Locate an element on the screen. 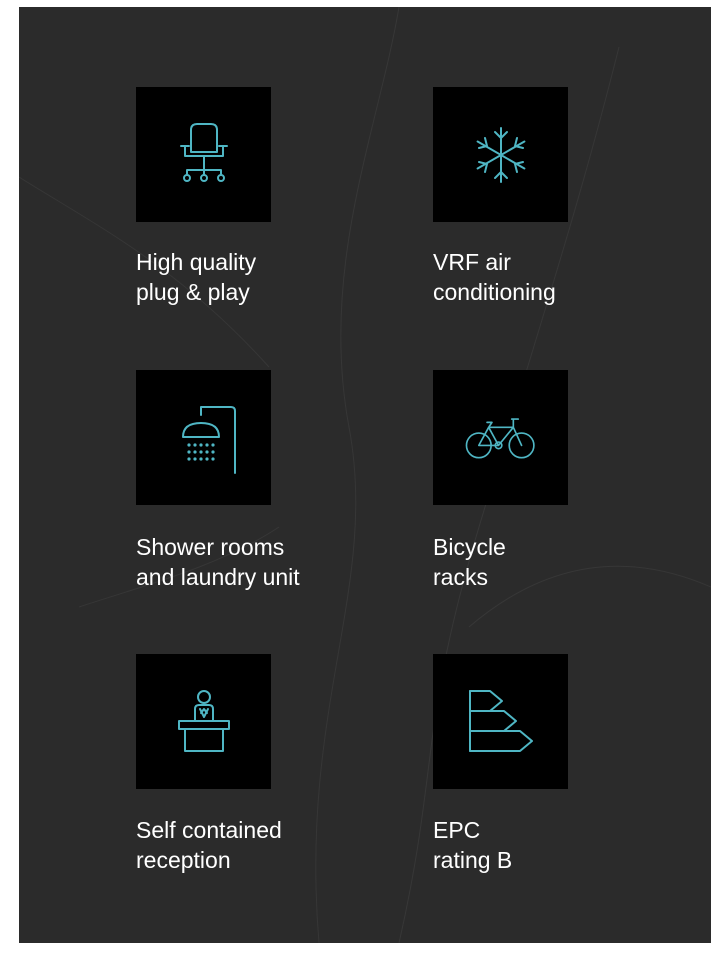 The width and height of the screenshot is (721, 953). feature-caption: Bicycle racks is located at coordinates (553, 562).